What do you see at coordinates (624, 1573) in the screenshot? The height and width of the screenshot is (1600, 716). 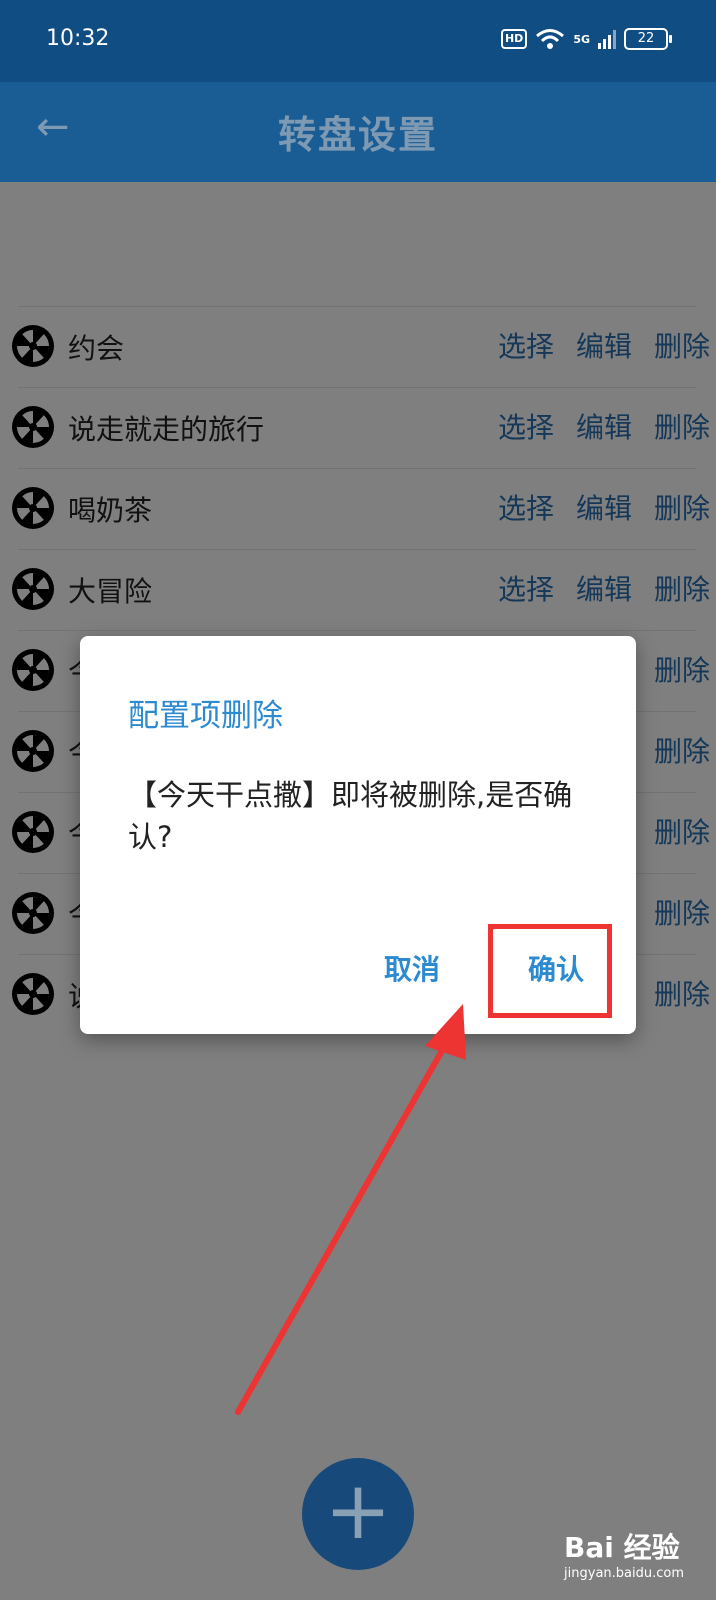 I see `watermark-url: jingyan.baidu.com` at bounding box center [624, 1573].